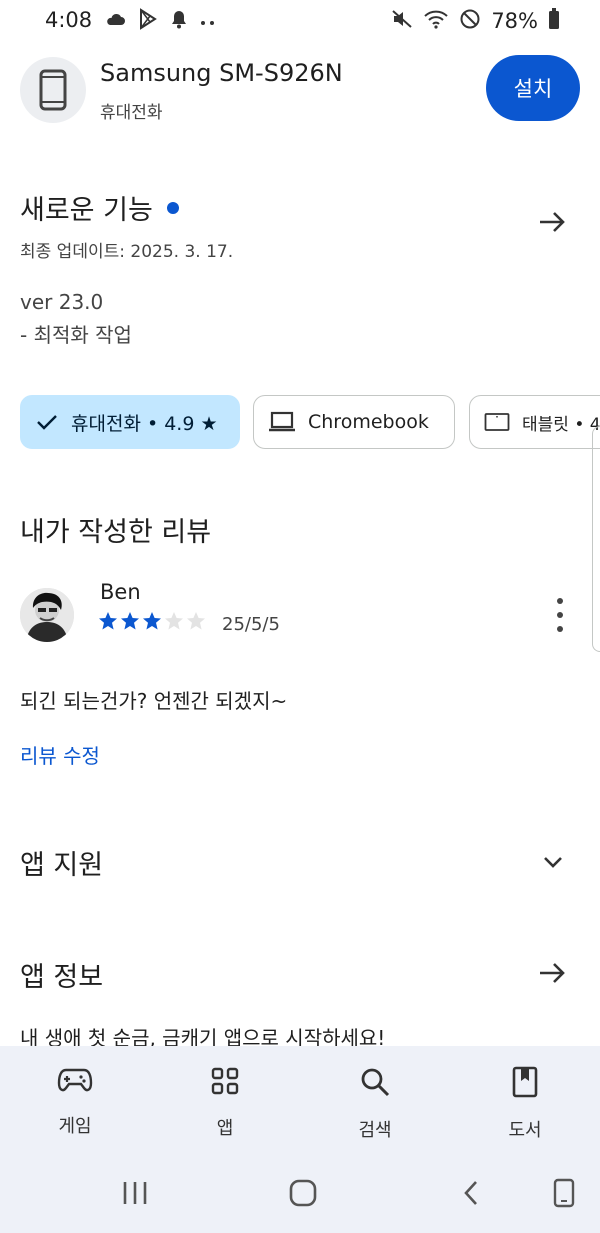 This screenshot has height=1233, width=600. I want to click on phone-icon, so click(53, 90).